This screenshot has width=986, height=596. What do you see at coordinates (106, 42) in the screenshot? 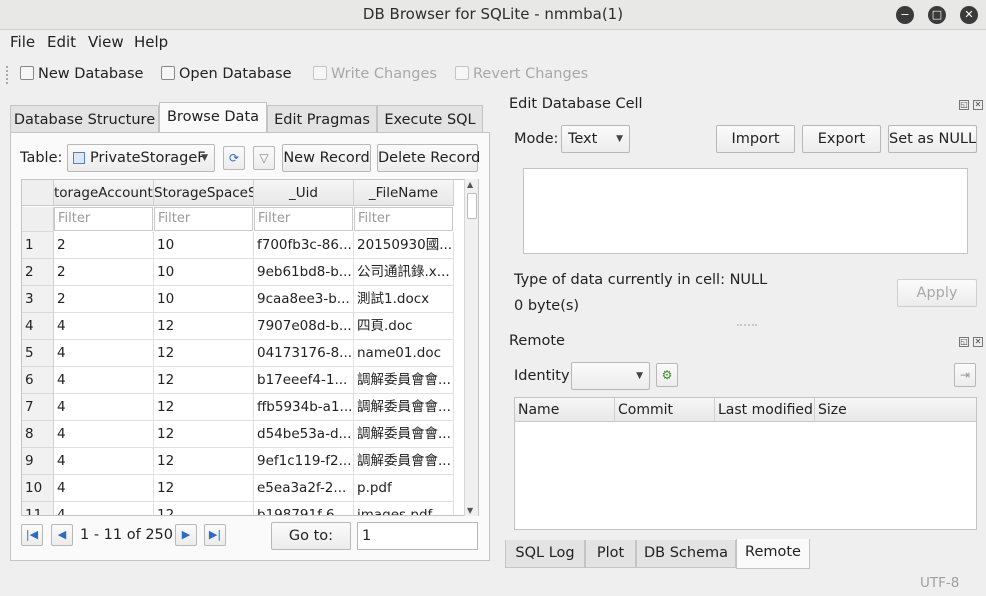
I see `menu-view: View` at bounding box center [106, 42].